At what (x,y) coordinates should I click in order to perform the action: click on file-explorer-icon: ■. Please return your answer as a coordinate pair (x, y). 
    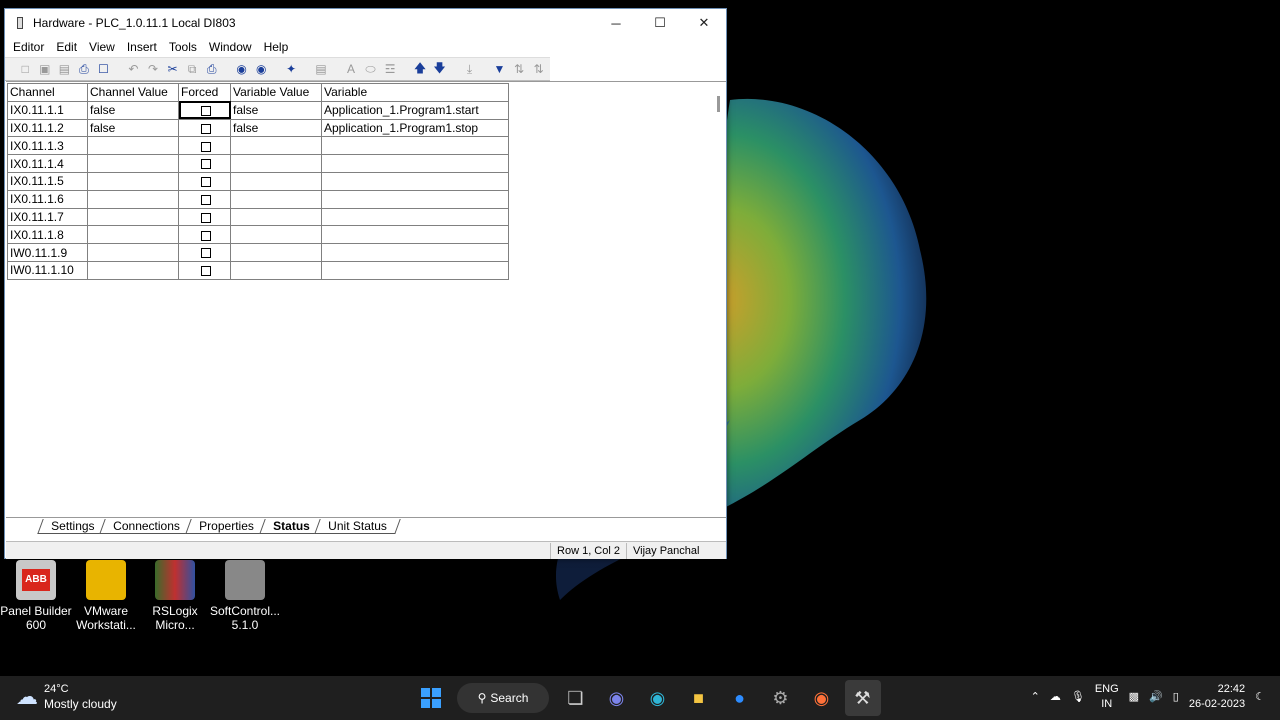
    Looking at the image, I should click on (699, 698).